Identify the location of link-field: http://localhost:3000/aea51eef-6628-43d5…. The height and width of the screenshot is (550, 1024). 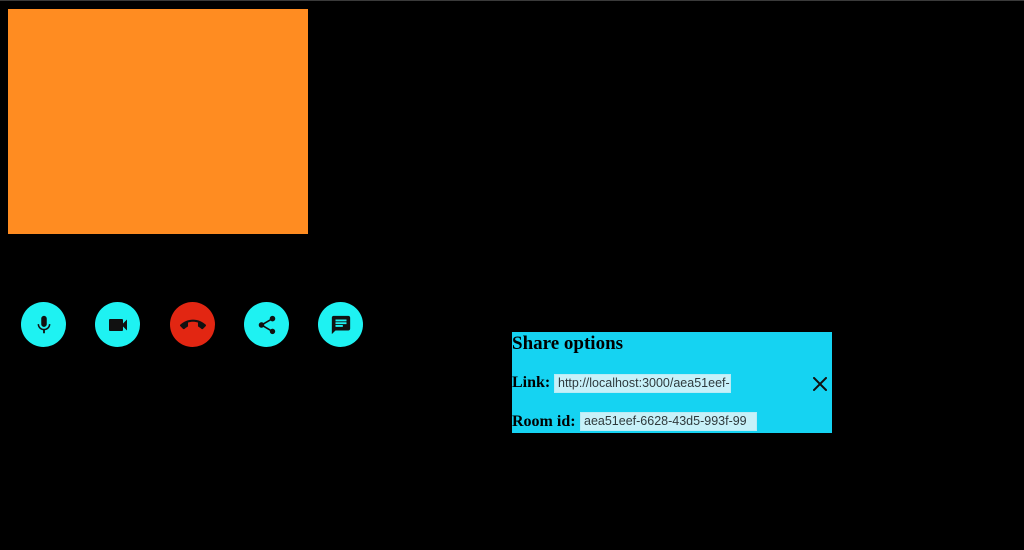
(642, 383).